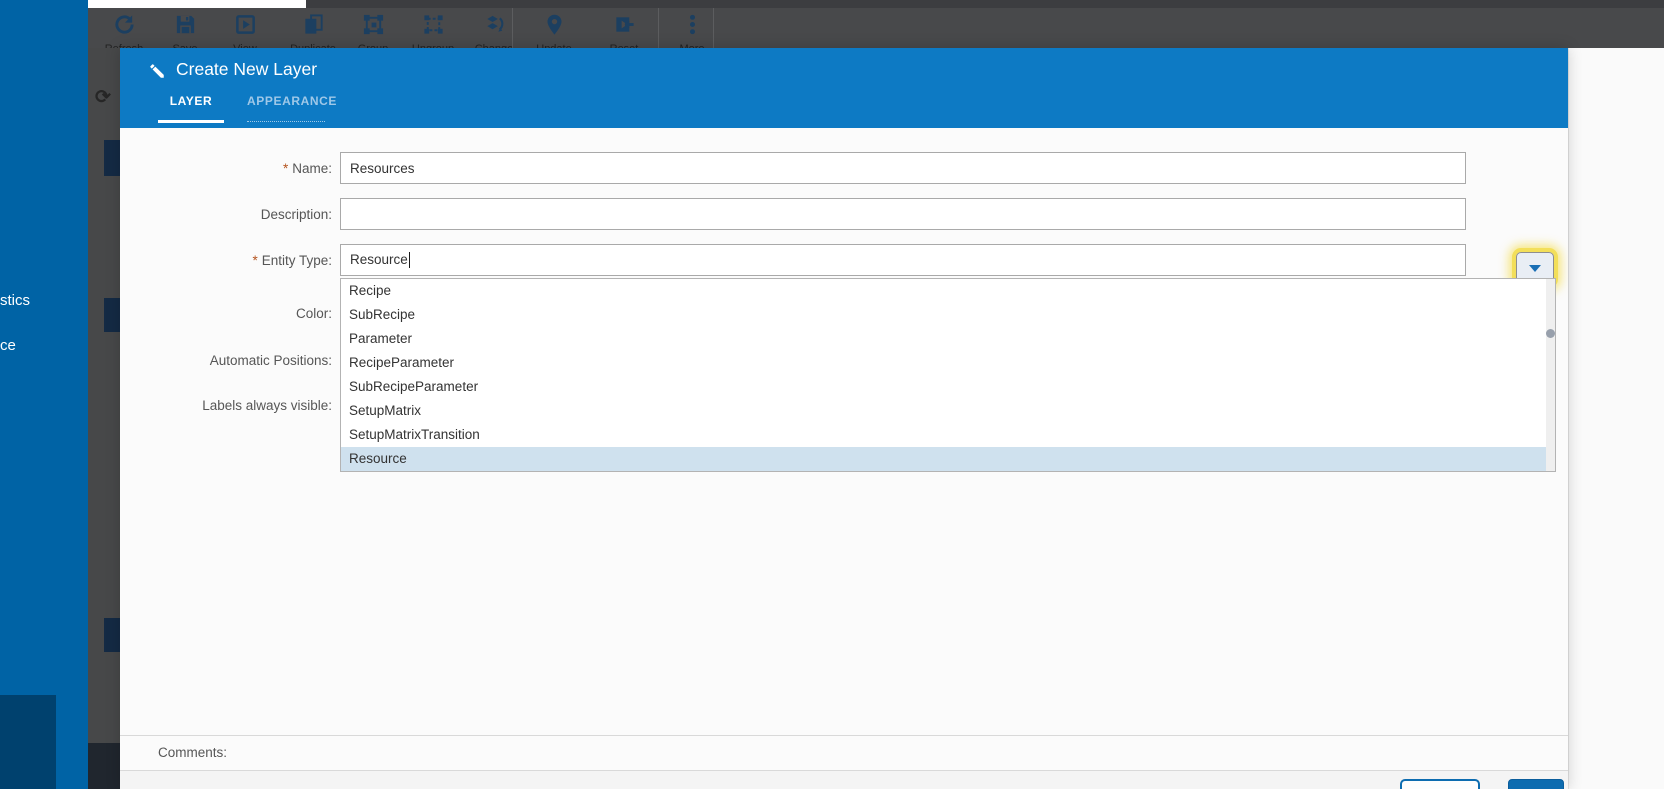  What do you see at coordinates (28, 742) in the screenshot?
I see `sidebar-bottom-block` at bounding box center [28, 742].